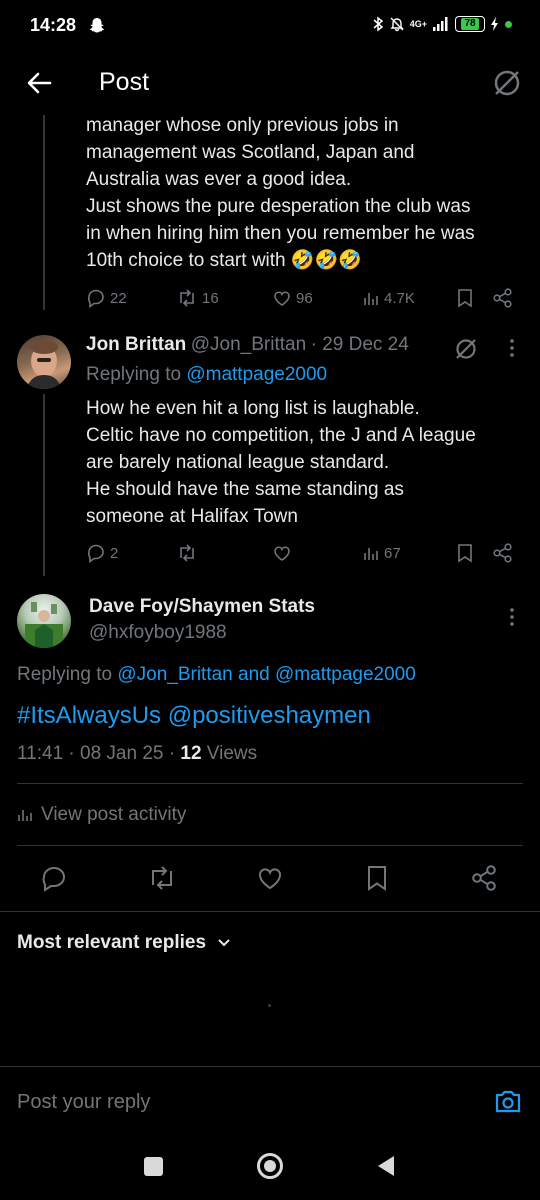 Image resolution: width=540 pixels, height=1200 pixels. Describe the element at coordinates (270, 82) in the screenshot. I see `post-header: Post` at that location.